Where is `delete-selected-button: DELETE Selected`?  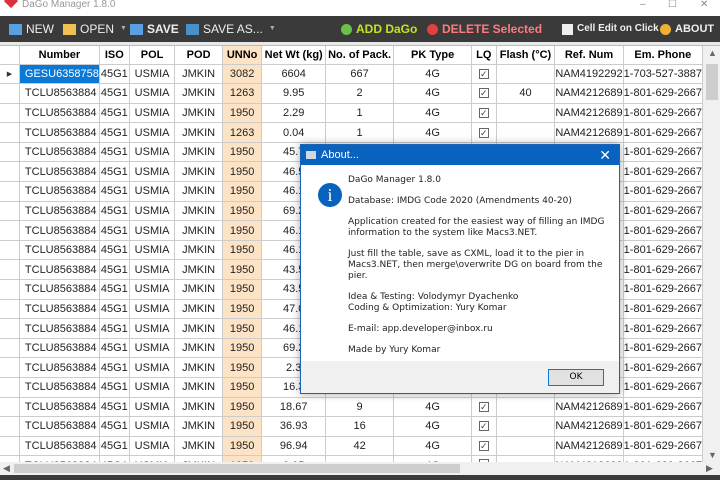
delete-selected-button: DELETE Selected is located at coordinates (484, 29).